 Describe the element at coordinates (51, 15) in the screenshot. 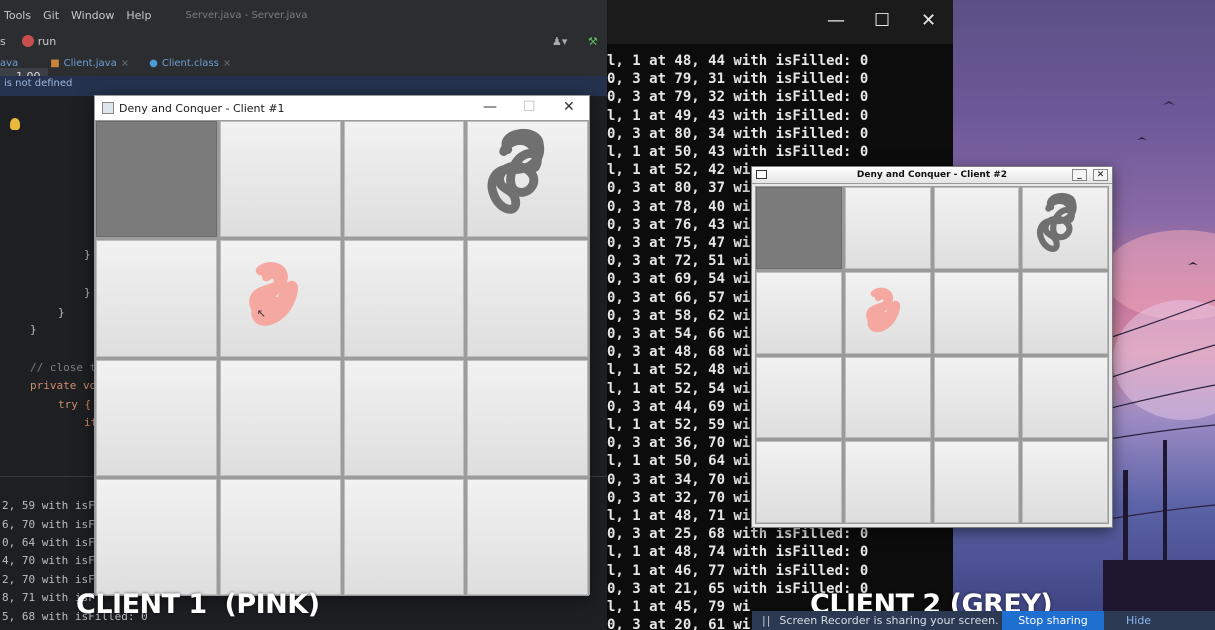

I see `menu-git: Git` at that location.